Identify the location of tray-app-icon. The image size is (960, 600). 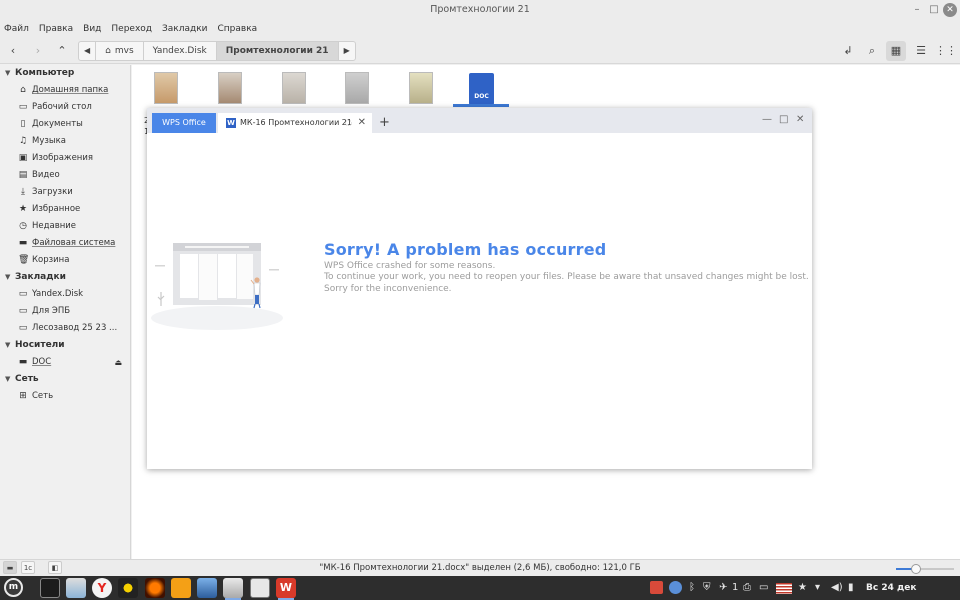
(656, 587).